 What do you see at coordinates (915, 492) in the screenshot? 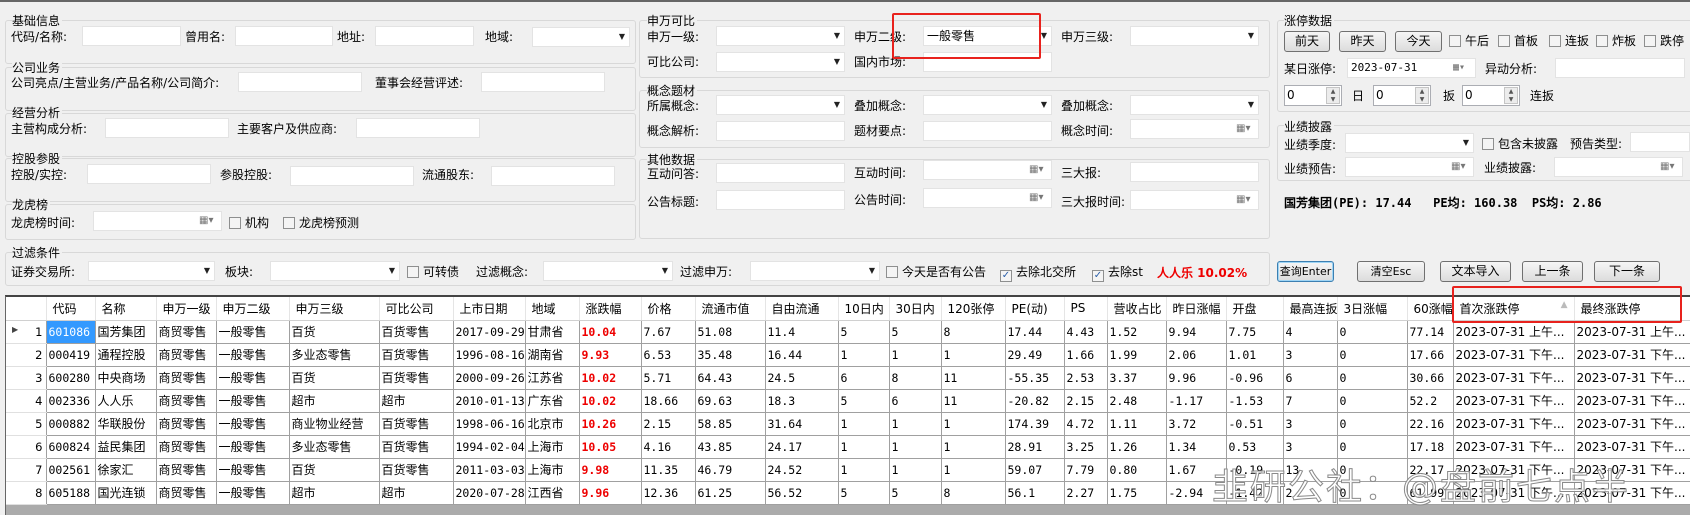
I see `cell-14: 5` at bounding box center [915, 492].